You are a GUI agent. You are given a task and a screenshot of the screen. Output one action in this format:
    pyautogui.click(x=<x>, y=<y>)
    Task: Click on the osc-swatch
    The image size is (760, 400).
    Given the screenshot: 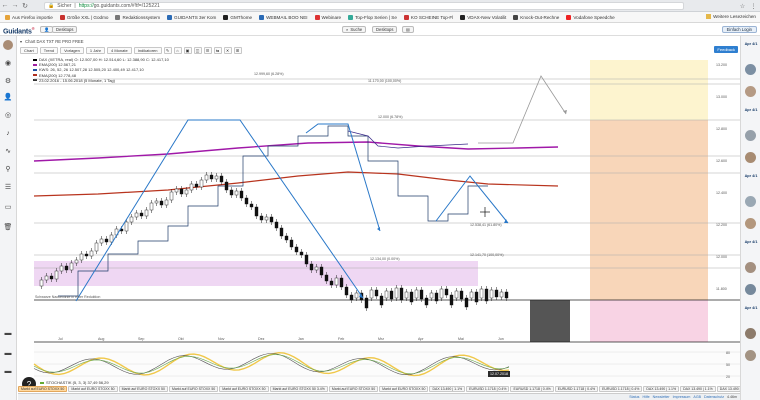 What is the action you would take?
    pyautogui.click(x=42, y=382)
    